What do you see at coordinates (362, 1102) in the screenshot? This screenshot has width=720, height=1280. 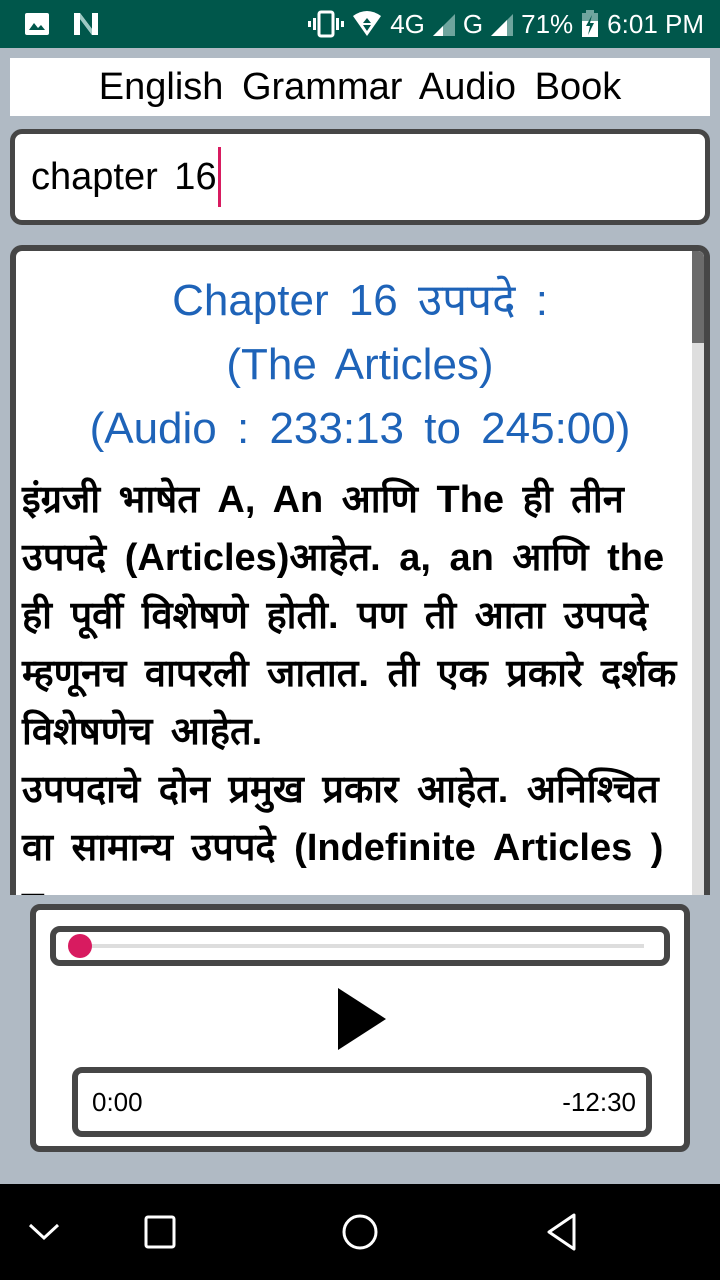 I see `time-display: 0:00 -12:30` at bounding box center [362, 1102].